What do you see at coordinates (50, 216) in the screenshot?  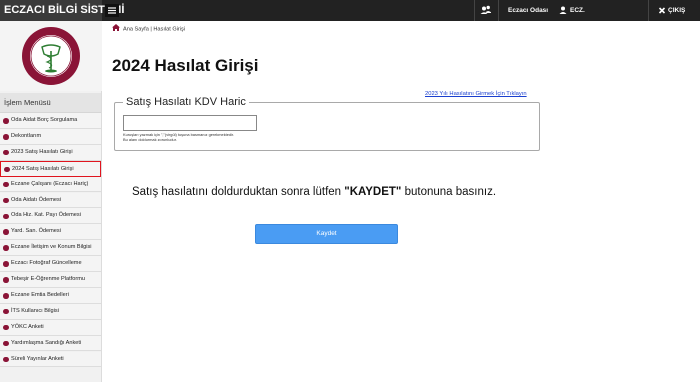 I see `sidebar-item-oda-hiz-kat-payi: Oda Hiz. Kat. Payı Ödemesi` at bounding box center [50, 216].